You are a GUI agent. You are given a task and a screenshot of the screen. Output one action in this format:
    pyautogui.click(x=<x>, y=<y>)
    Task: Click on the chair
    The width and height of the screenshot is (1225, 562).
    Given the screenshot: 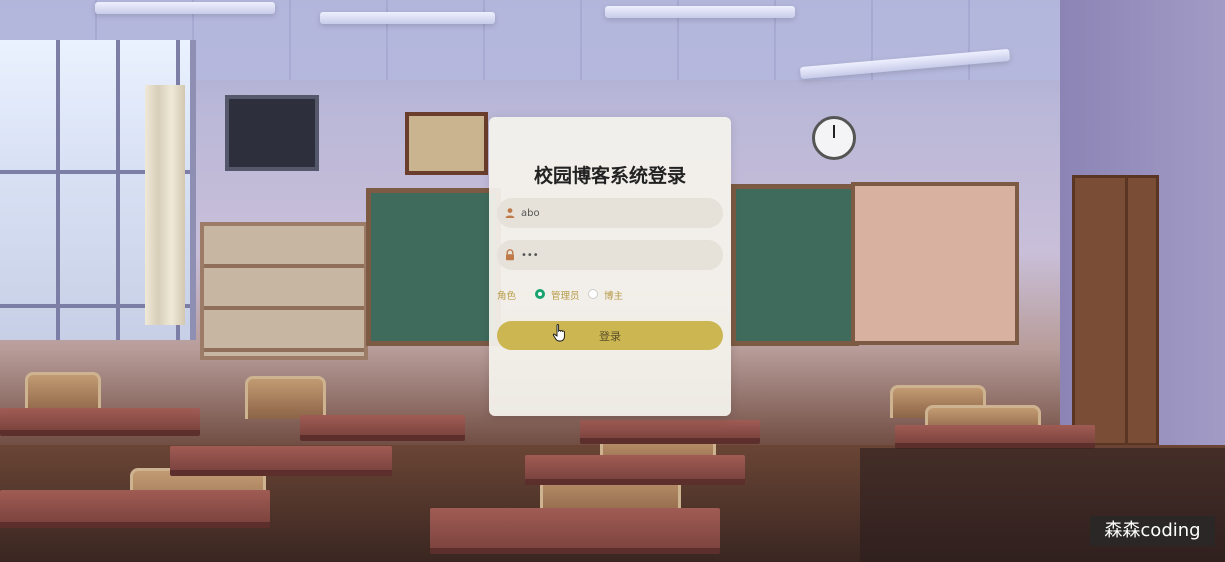 What is the action you would take?
    pyautogui.click(x=285, y=397)
    